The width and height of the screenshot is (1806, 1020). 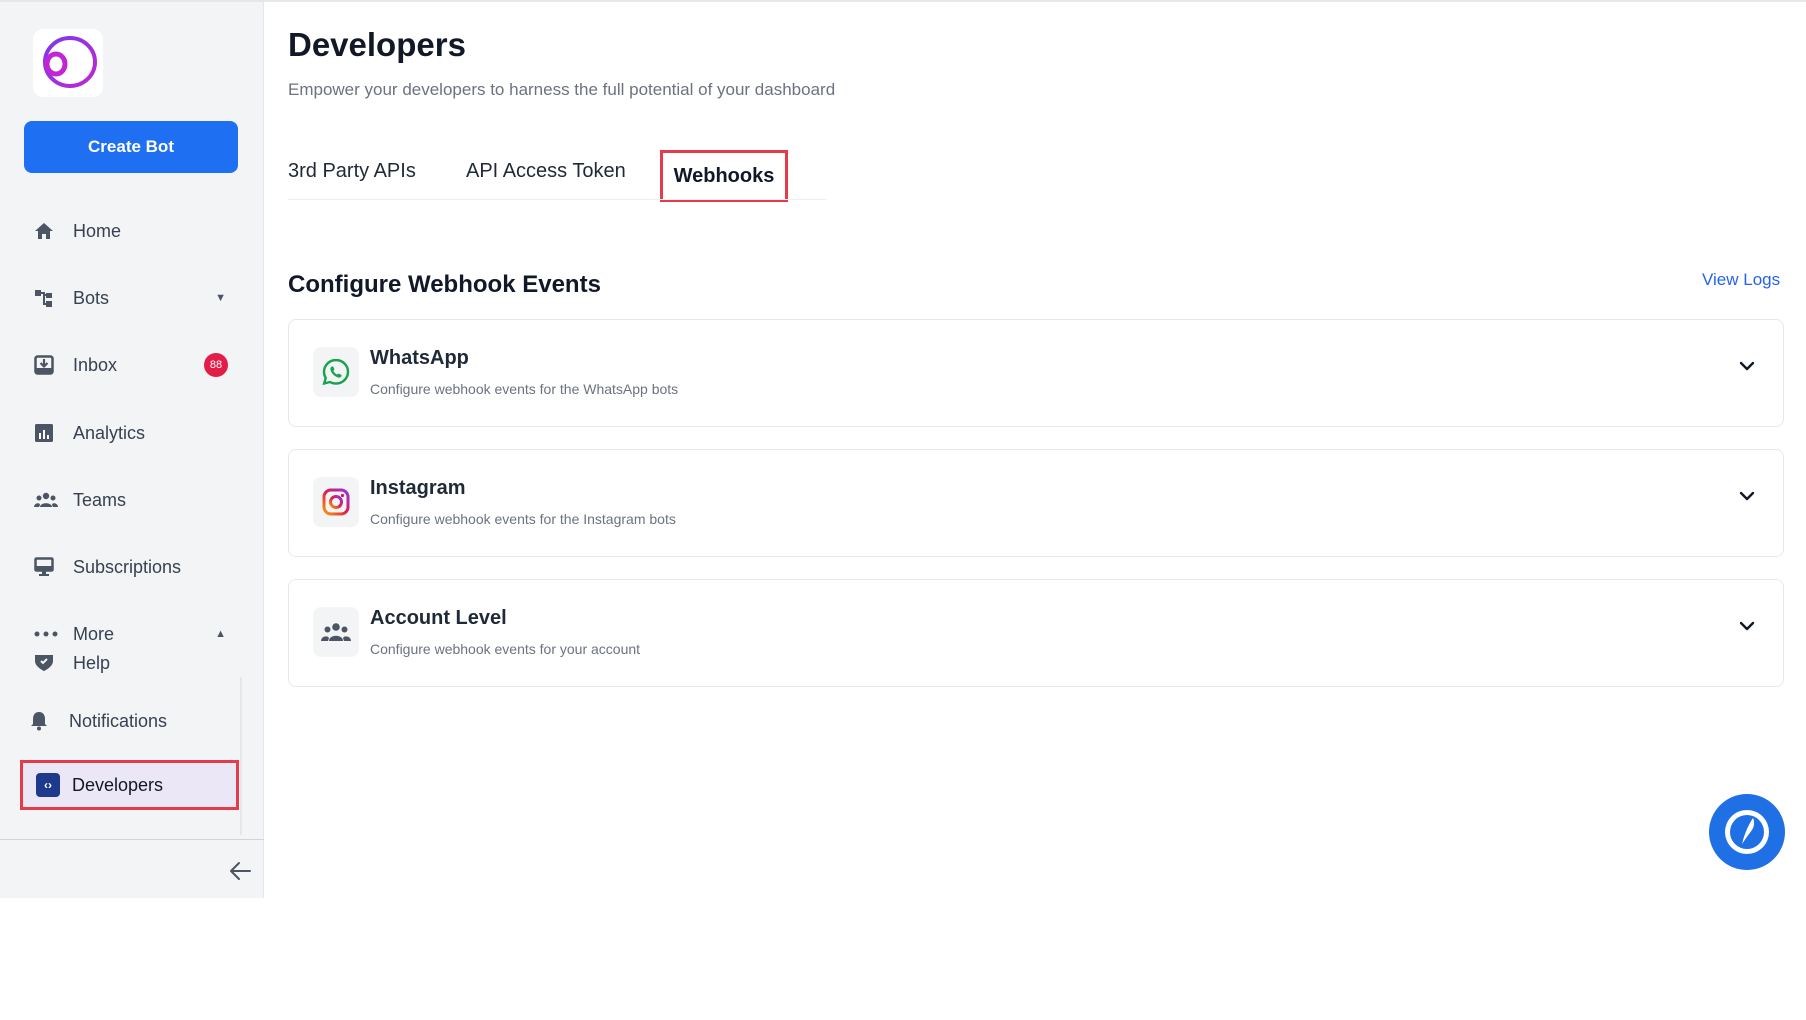 I want to click on sidebar-item-notifications: Notifications, so click(x=127, y=721).